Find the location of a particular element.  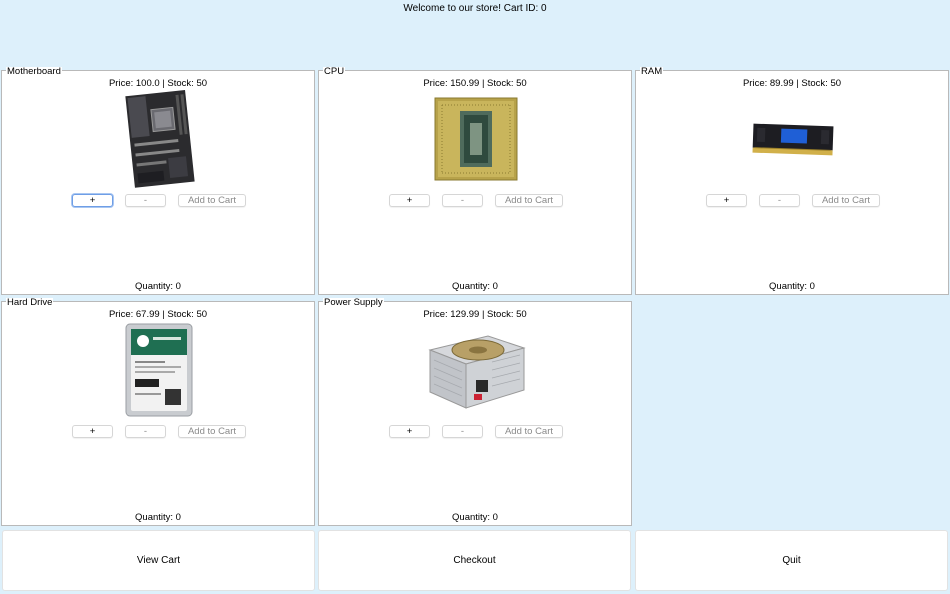

product-title: Power Supply is located at coordinates (353, 302).